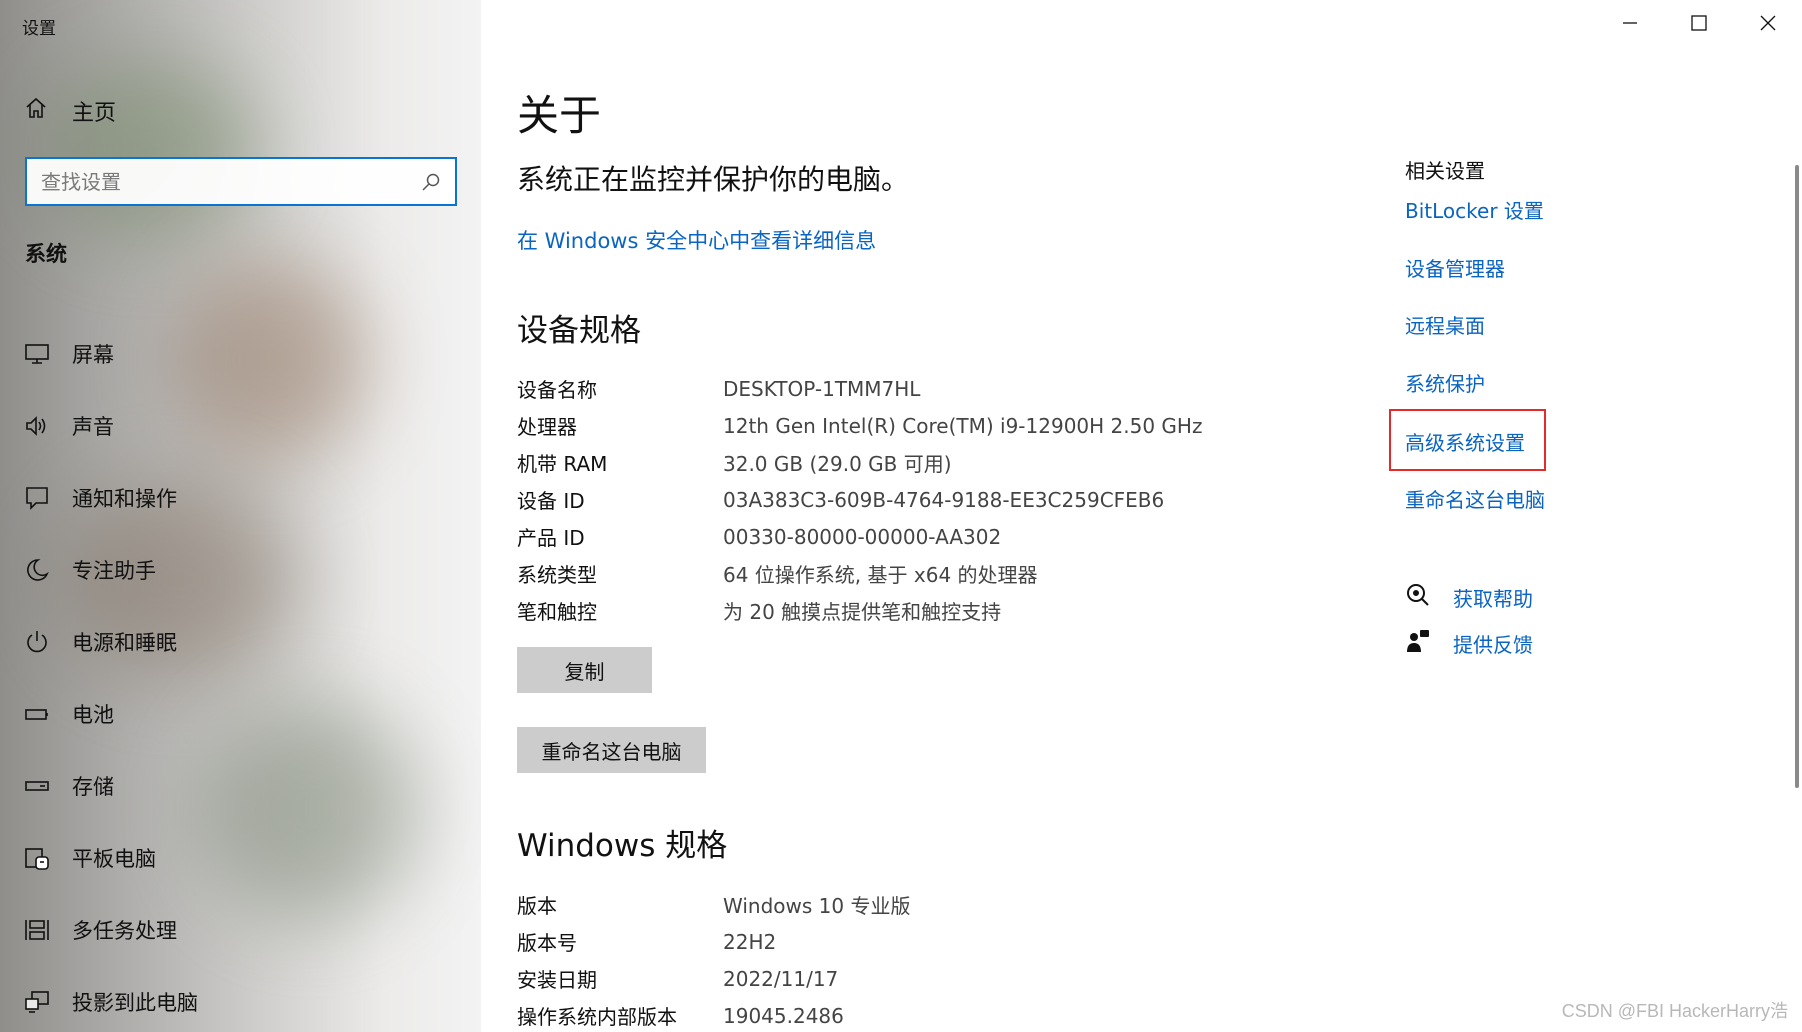 This screenshot has width=1802, height=1032. Describe the element at coordinates (1474, 209) in the screenshot. I see `bitlocker-settings-link: BitLocker 设置` at that location.